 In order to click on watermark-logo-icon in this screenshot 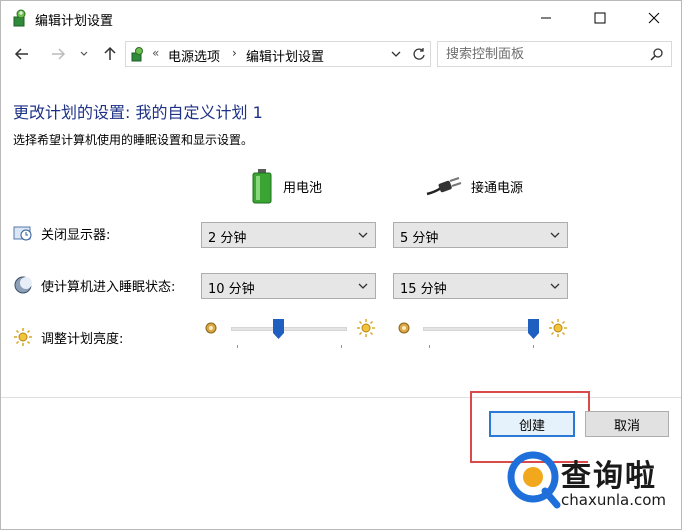, I will do `click(534, 480)`.